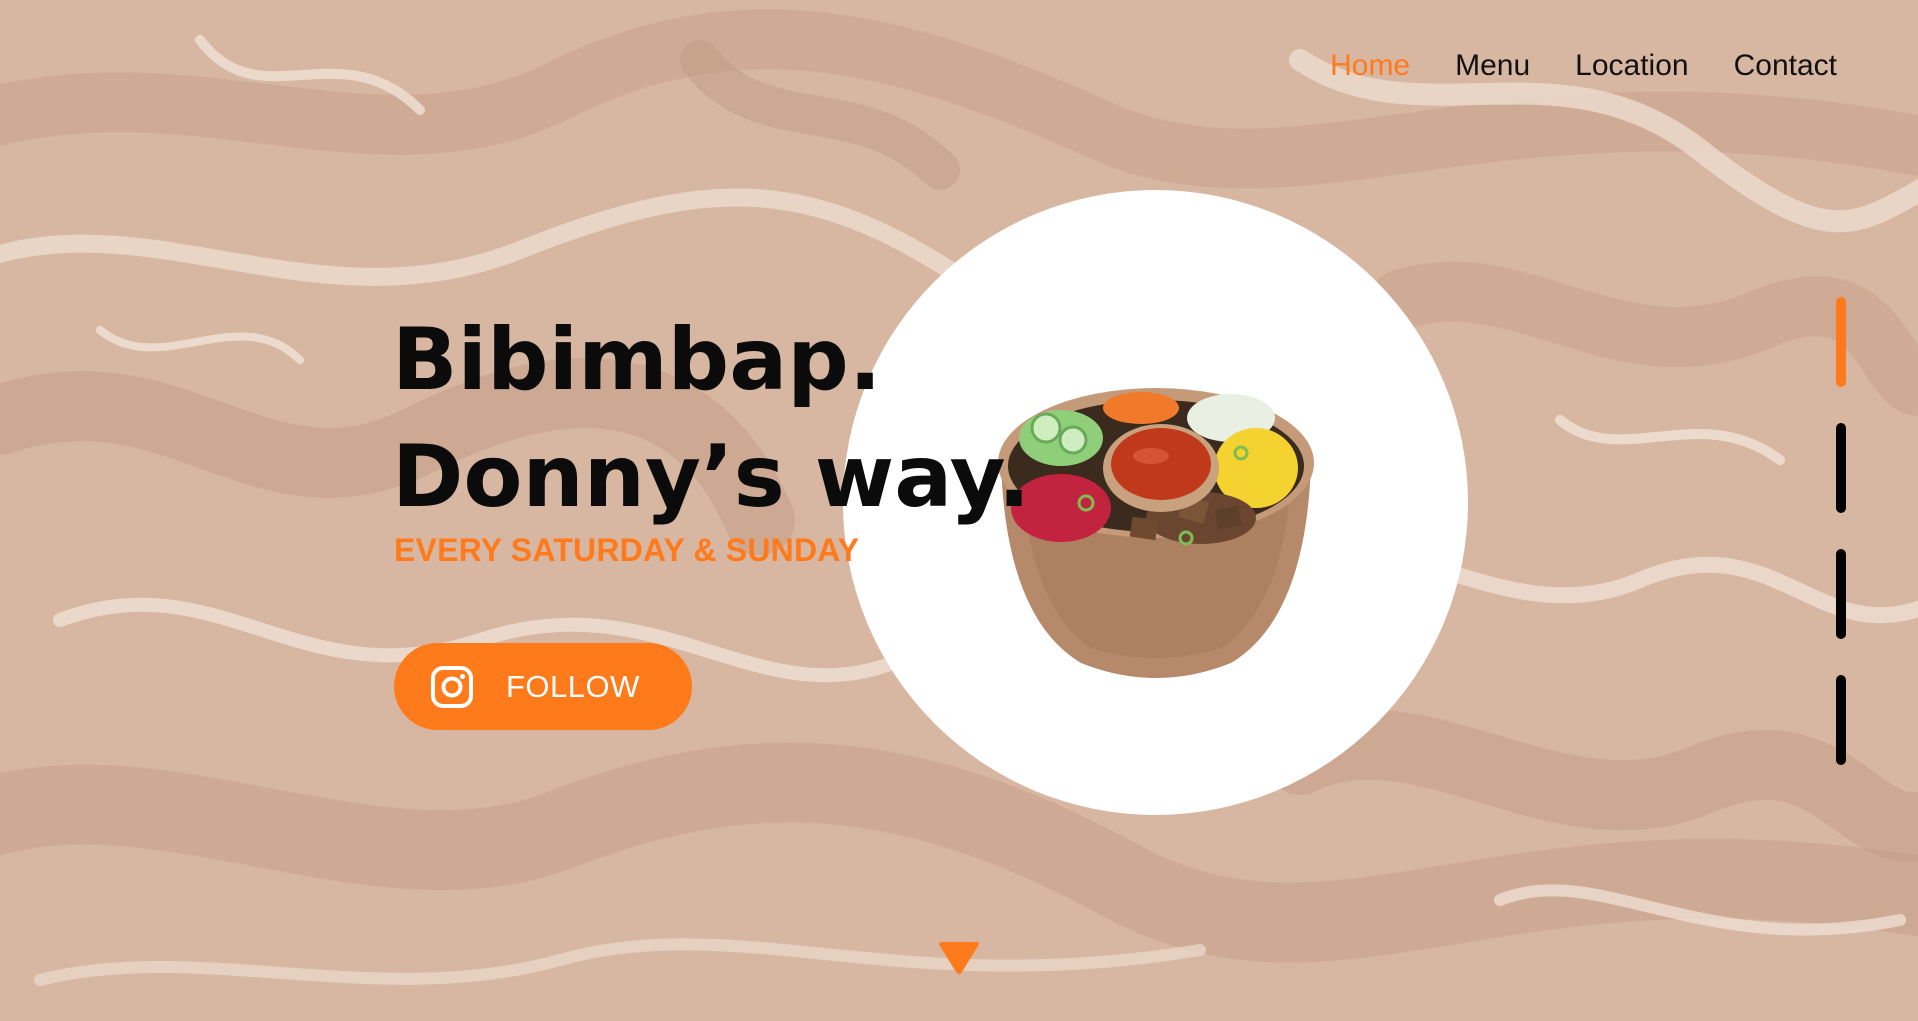 This screenshot has height=1021, width=1918. What do you see at coordinates (1631, 66) in the screenshot?
I see `nav-item-location: Location` at bounding box center [1631, 66].